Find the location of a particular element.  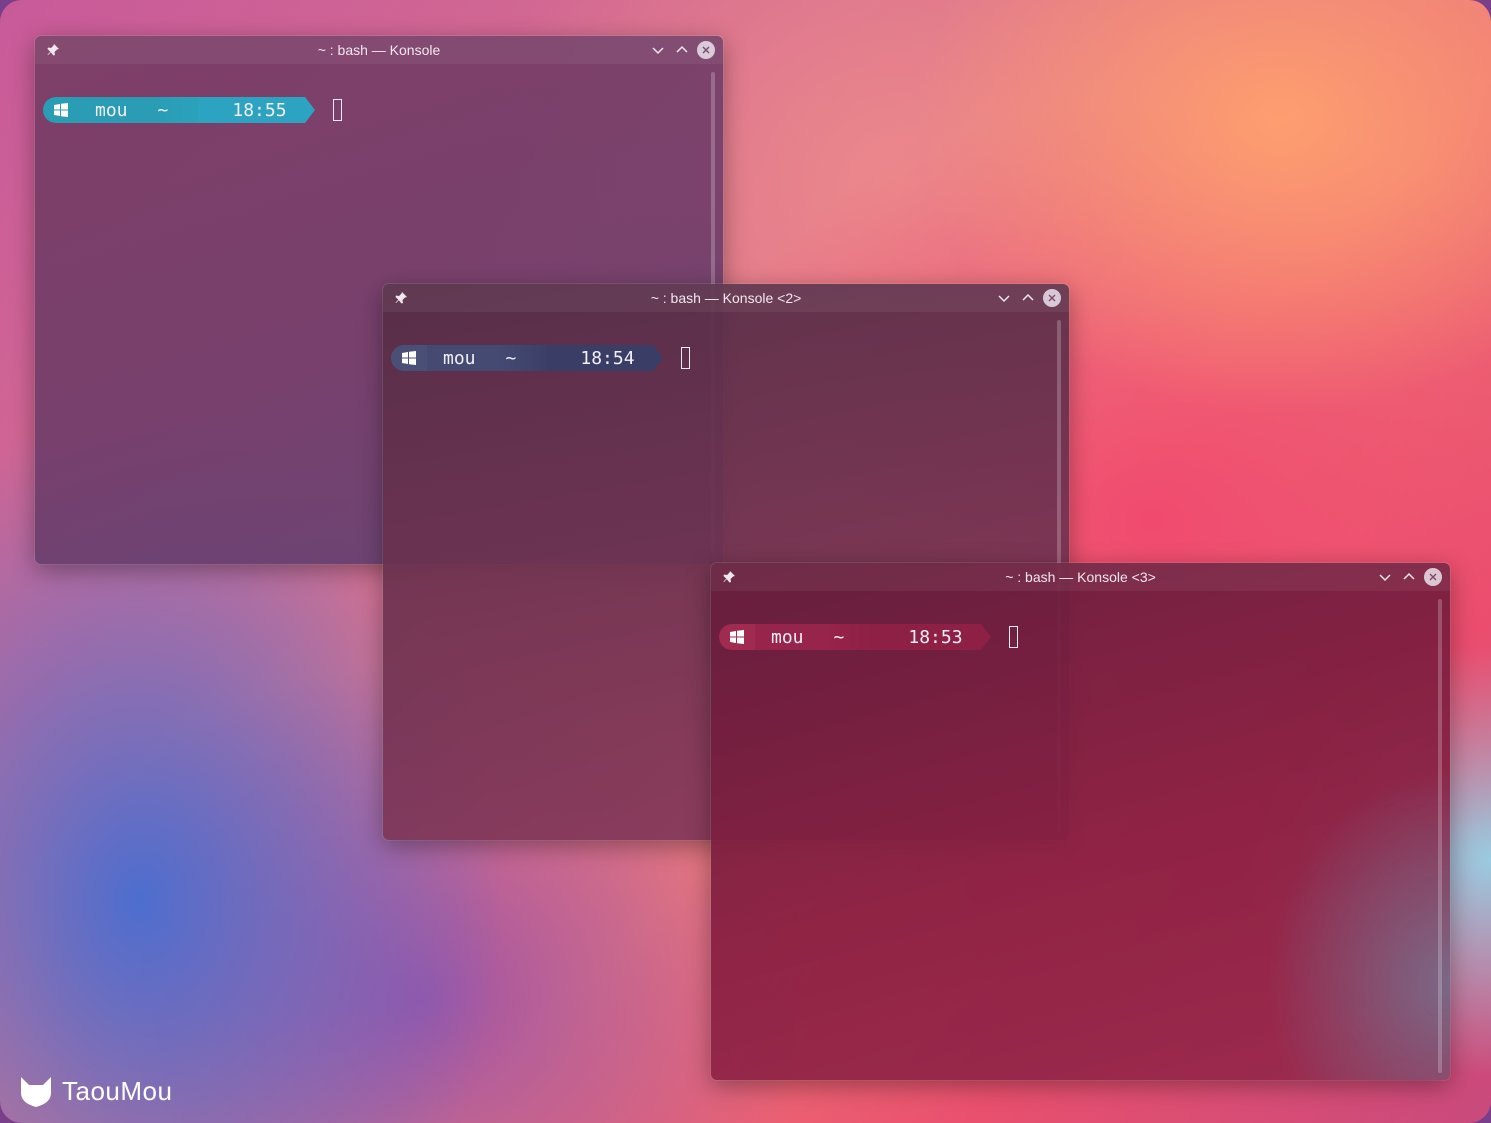

shell-prompt: mou ~ 18:54 is located at coordinates (540, 358).